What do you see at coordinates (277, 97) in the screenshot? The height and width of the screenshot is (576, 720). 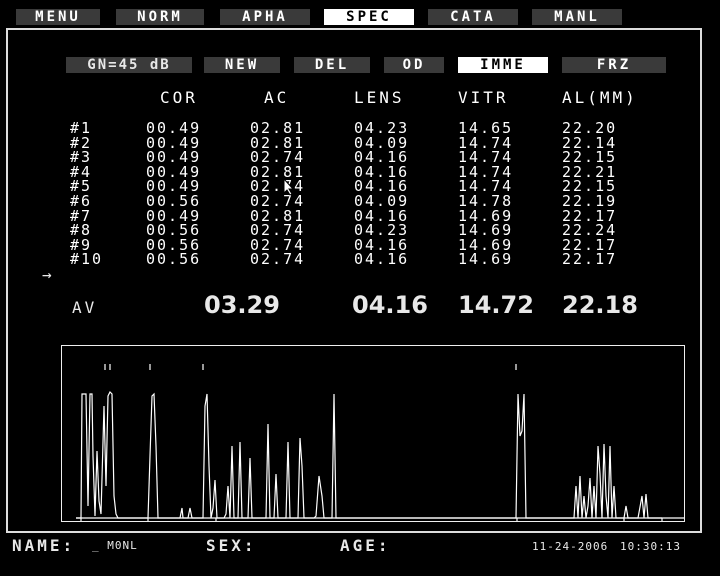 I see `header-ac: AC` at bounding box center [277, 97].